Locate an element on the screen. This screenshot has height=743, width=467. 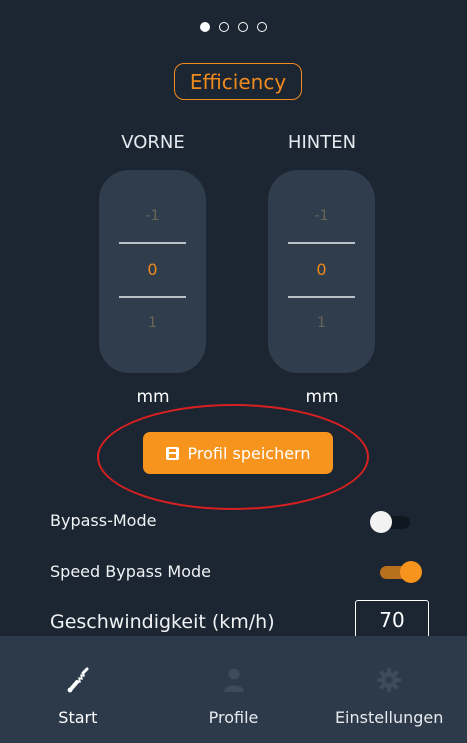
gear-icon is located at coordinates (389, 680).